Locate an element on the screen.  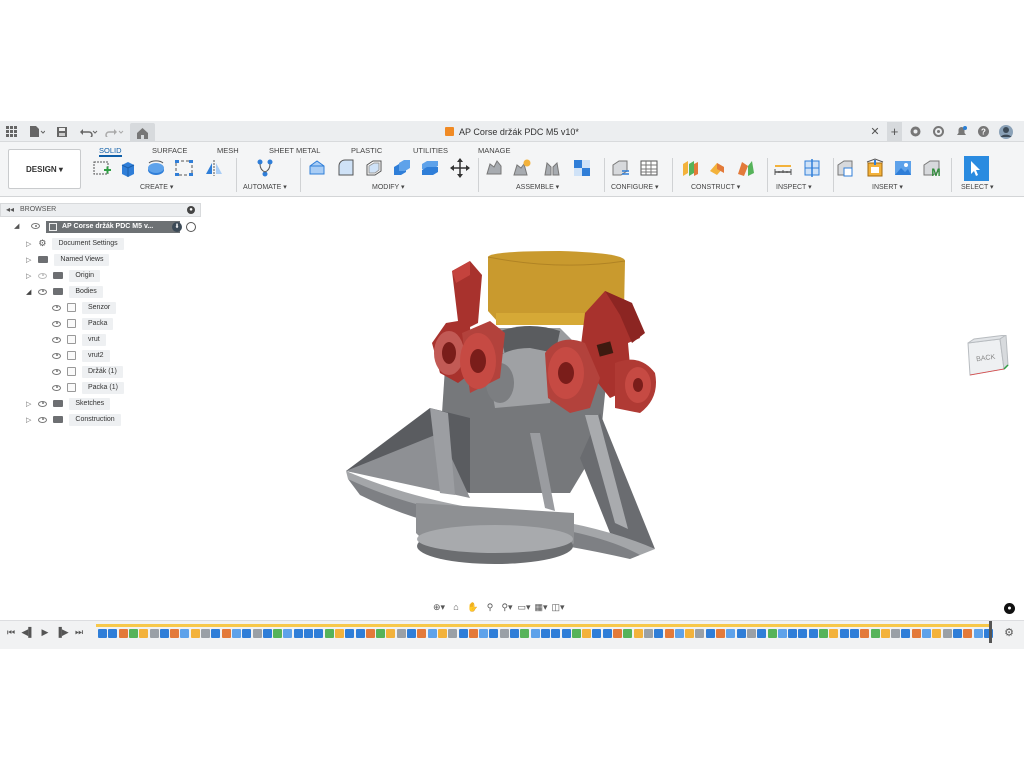
timeline-marker is located at coordinates (990, 632).